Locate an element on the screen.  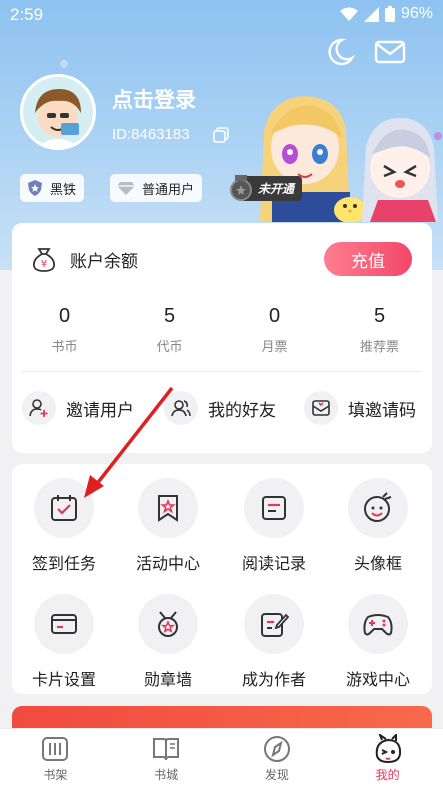
level-badge-label: 黑铁 is located at coordinates (63, 190).